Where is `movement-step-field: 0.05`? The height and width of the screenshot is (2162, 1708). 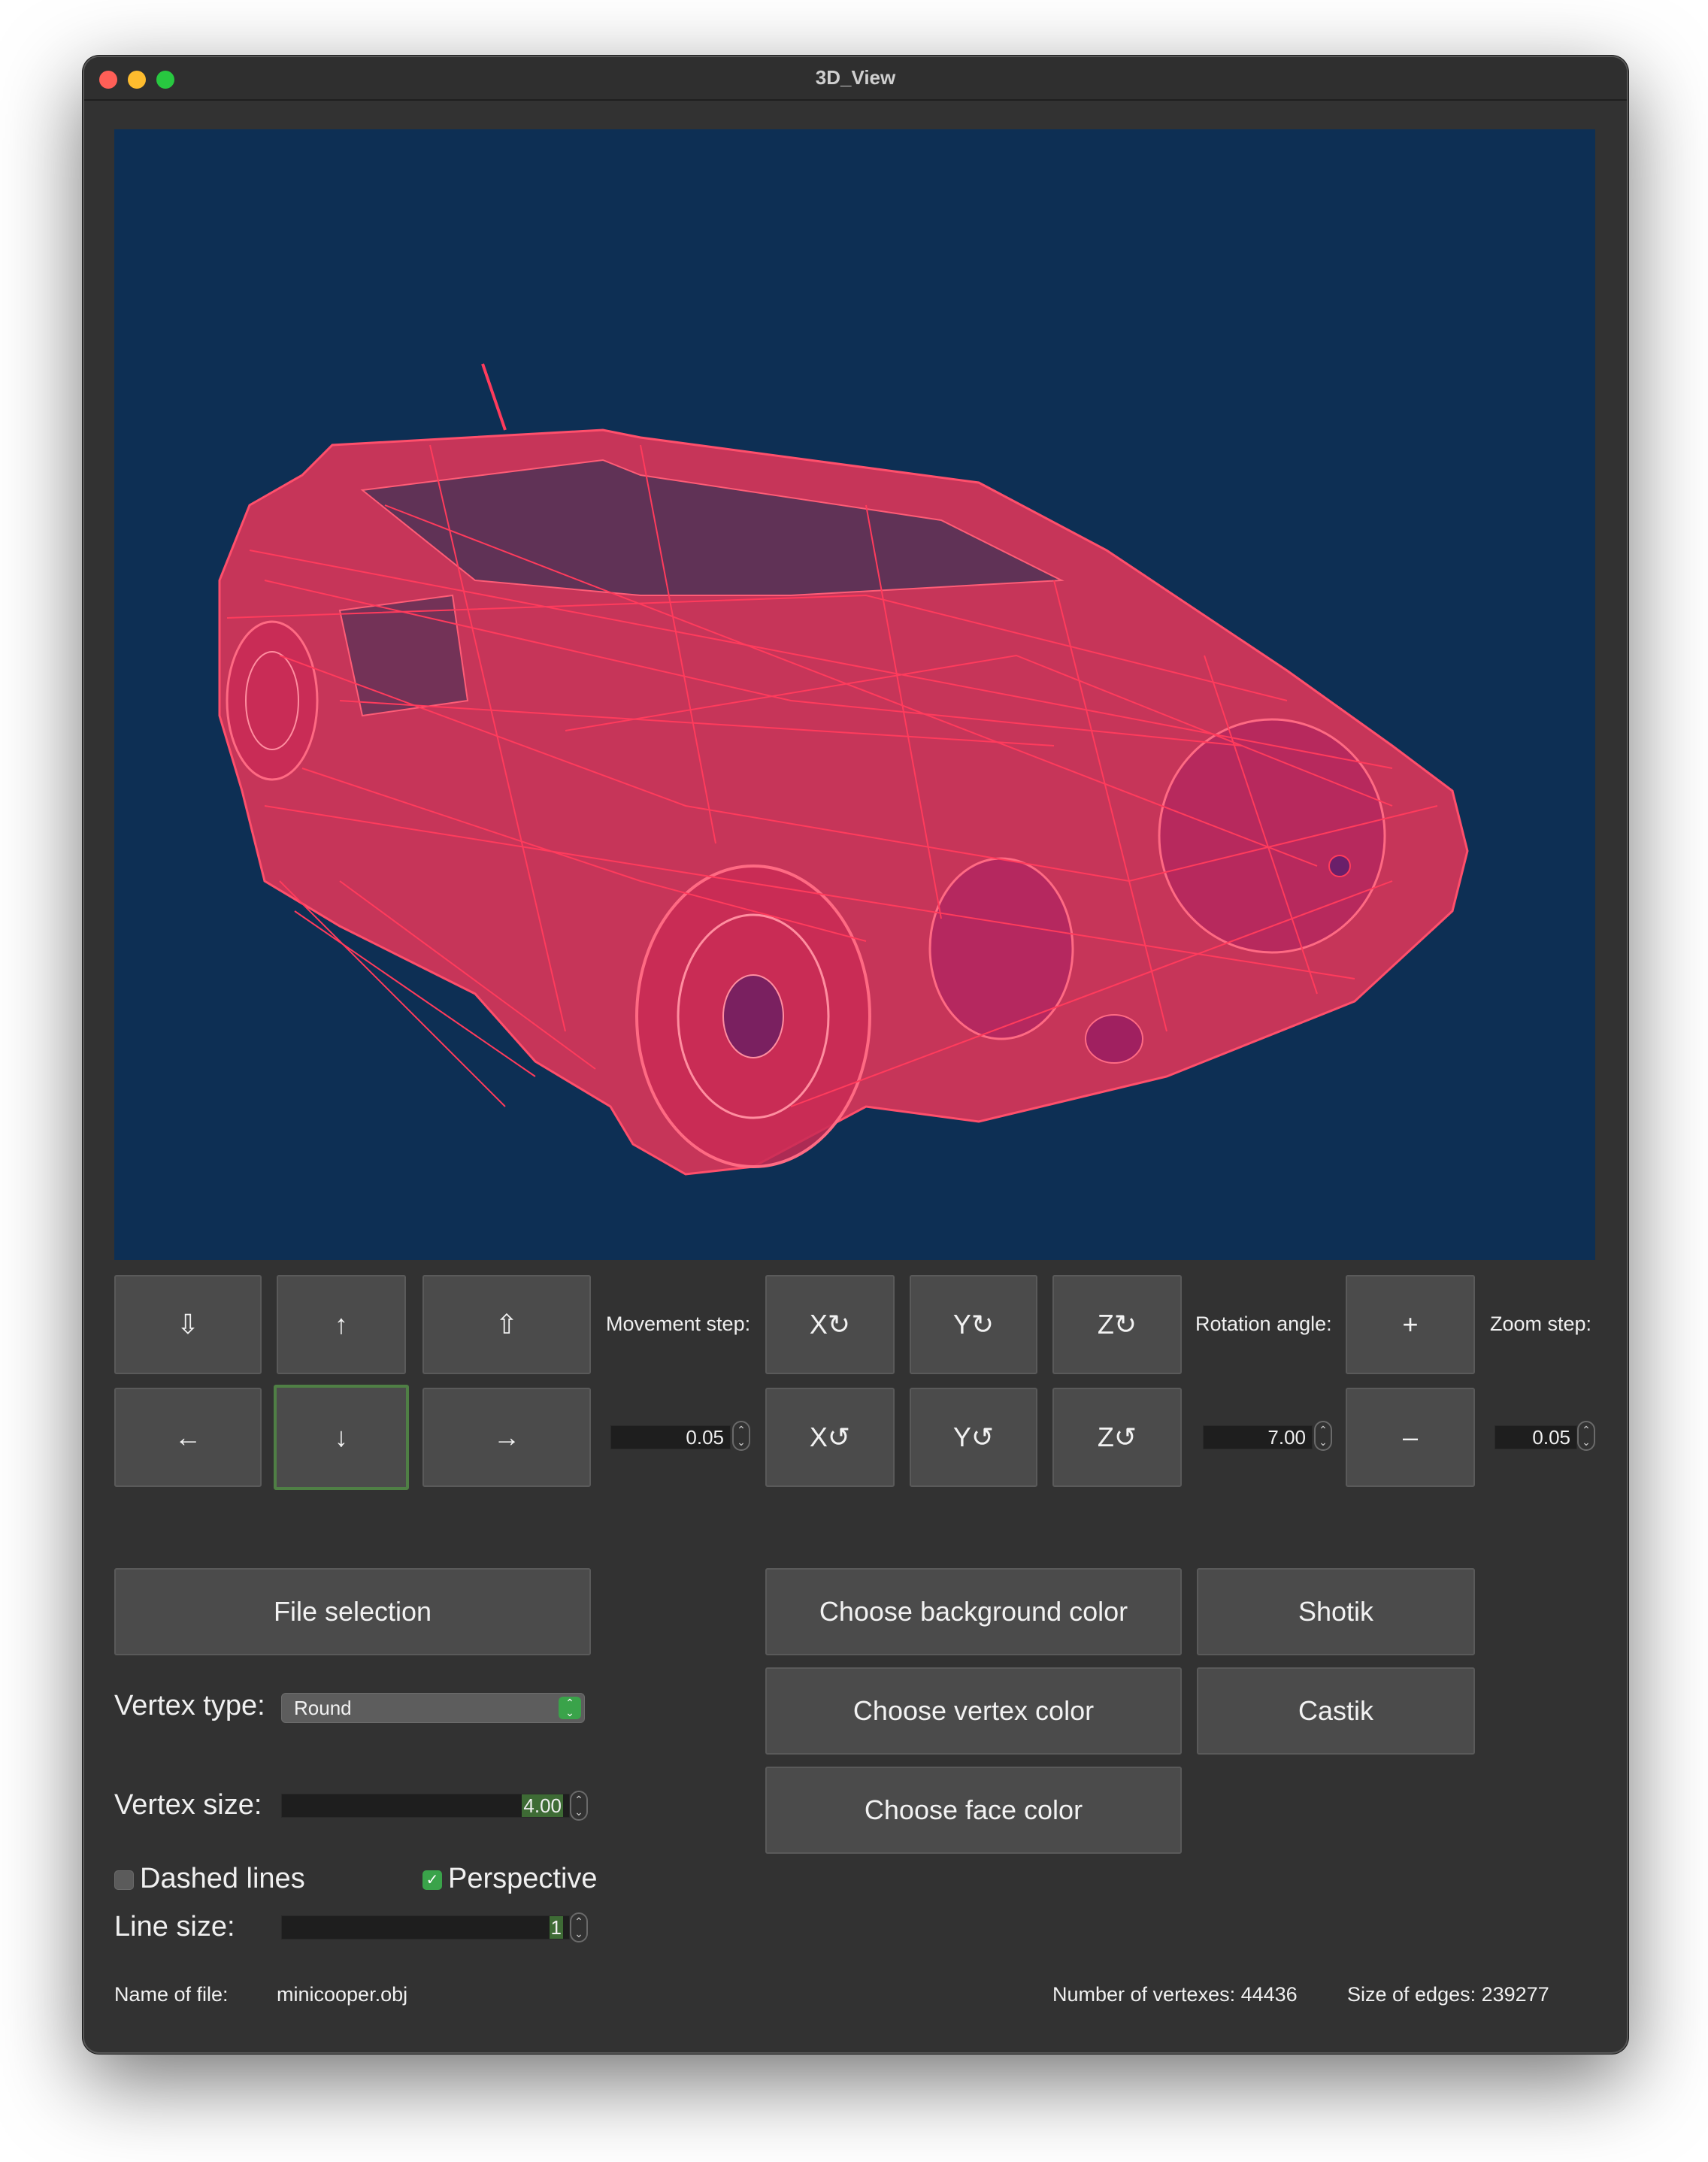 movement-step-field: 0.05 is located at coordinates (670, 1437).